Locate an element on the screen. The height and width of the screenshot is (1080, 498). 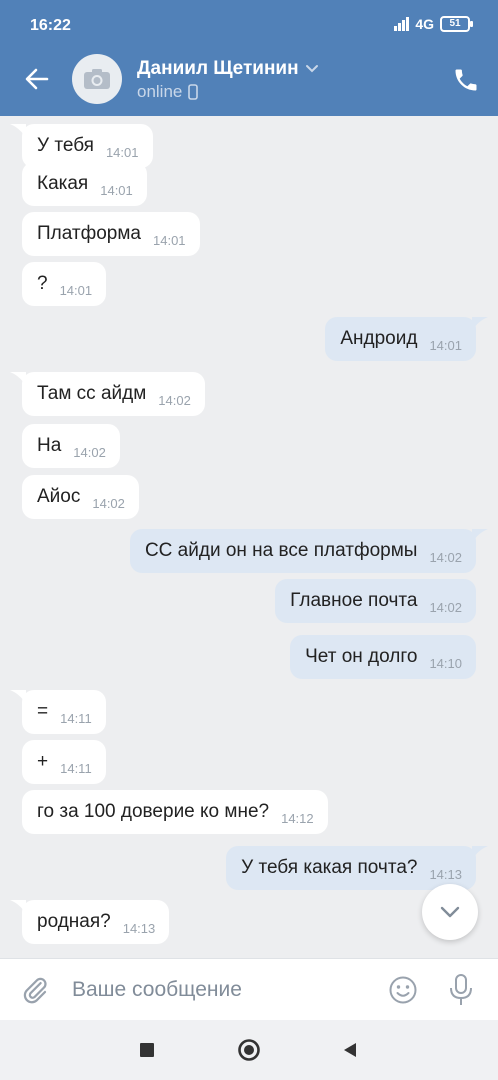
incoming-message: Платформа 14:01 is located at coordinates (111, 234).